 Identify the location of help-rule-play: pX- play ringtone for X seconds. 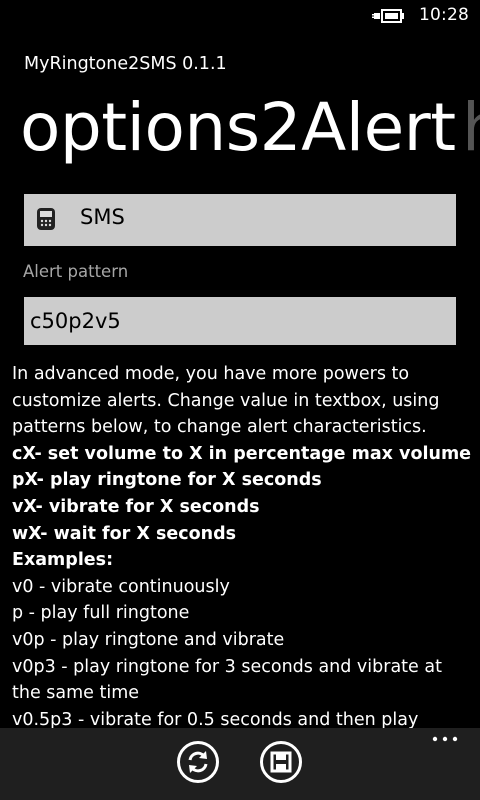
(167, 480).